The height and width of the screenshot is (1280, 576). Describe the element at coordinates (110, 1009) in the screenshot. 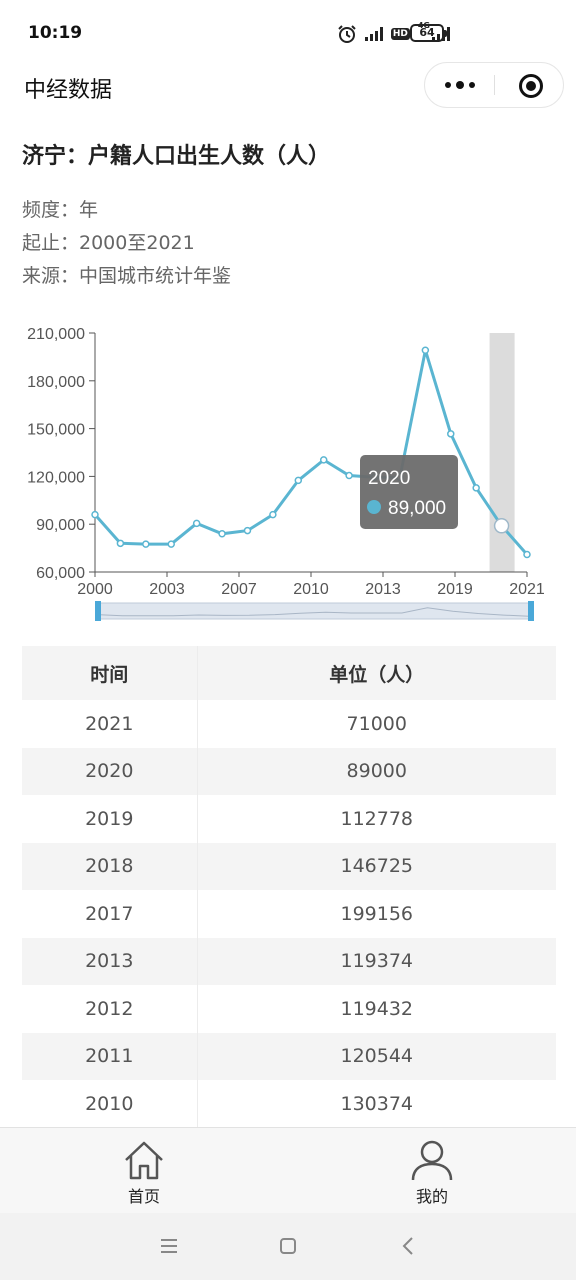

I see `table-cell-year: 2012` at that location.